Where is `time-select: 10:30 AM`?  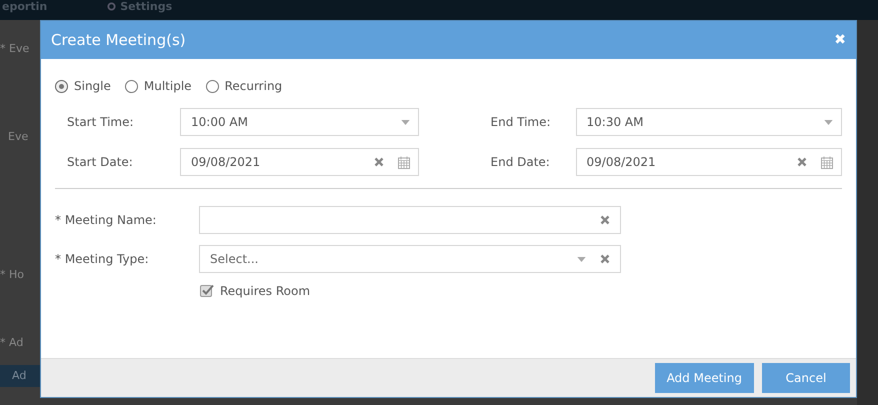
time-select: 10:30 AM is located at coordinates (709, 122).